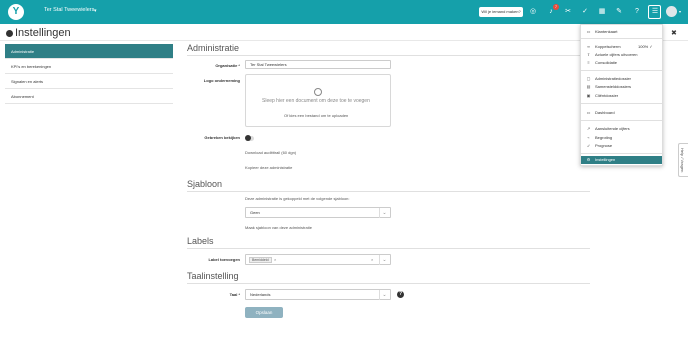 This screenshot has width=688, height=337. Describe the element at coordinates (533, 12) in the screenshot. I see `compass-icon: ◎` at that location.